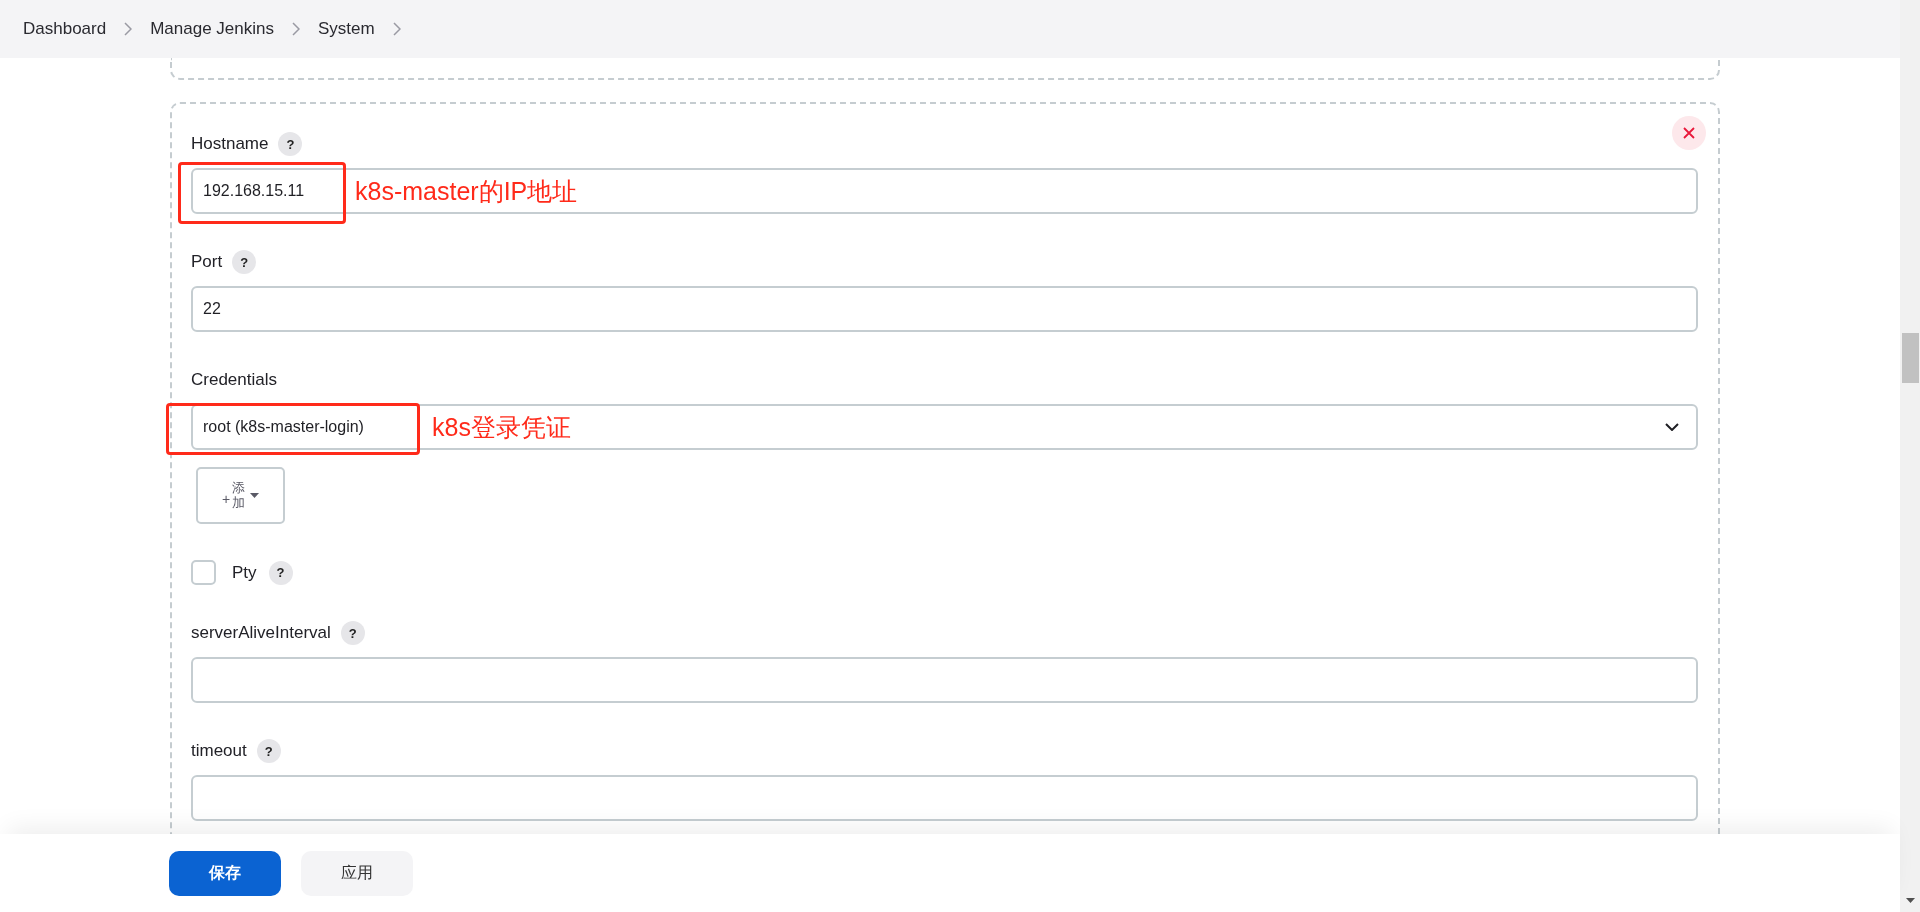 The width and height of the screenshot is (1920, 912). I want to click on field-label: timeout, so click(219, 751).